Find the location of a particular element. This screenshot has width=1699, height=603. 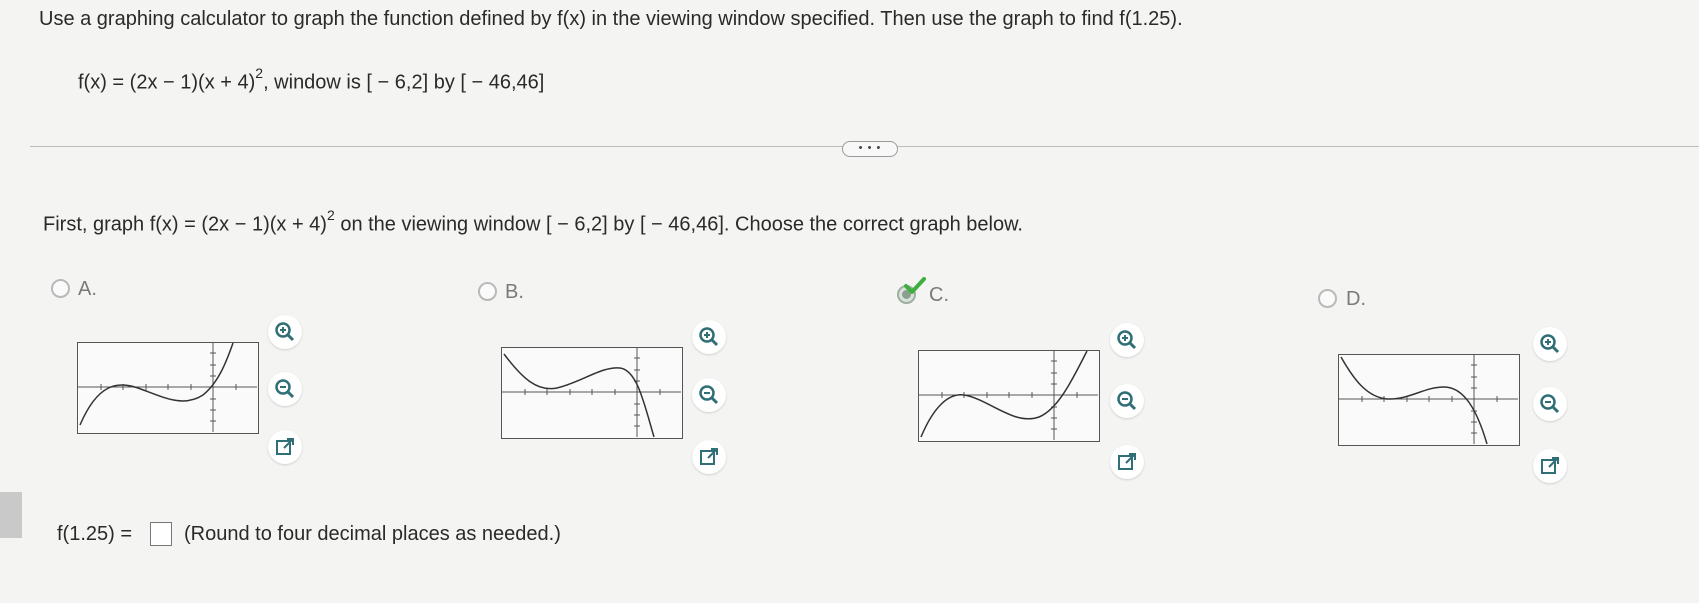

function-exponent: 2 is located at coordinates (259, 73).